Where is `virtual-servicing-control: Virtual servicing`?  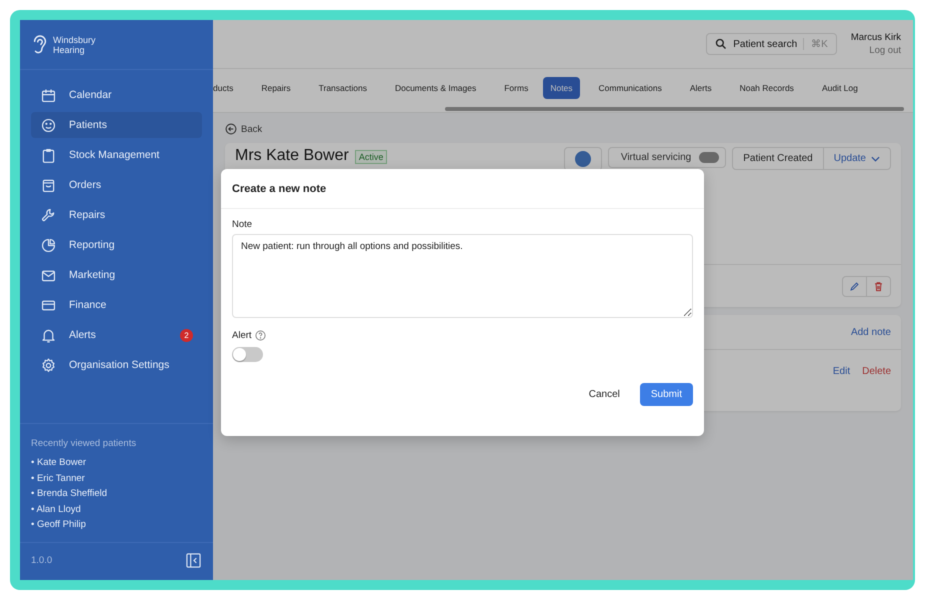
virtual-servicing-control: Virtual servicing is located at coordinates (667, 157).